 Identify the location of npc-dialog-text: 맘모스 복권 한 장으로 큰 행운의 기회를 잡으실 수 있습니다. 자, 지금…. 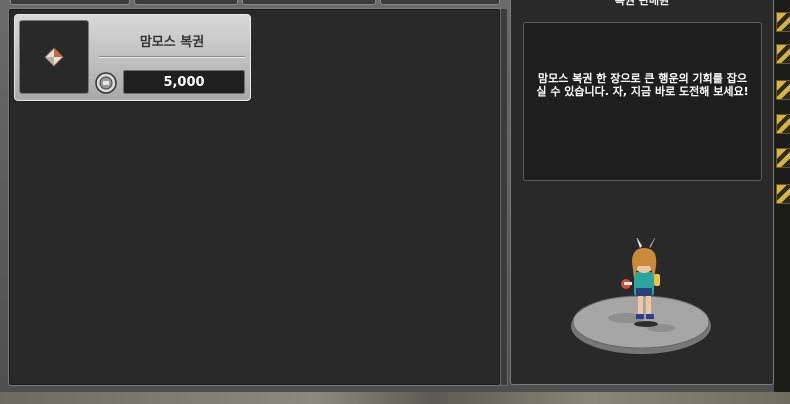
(642, 85).